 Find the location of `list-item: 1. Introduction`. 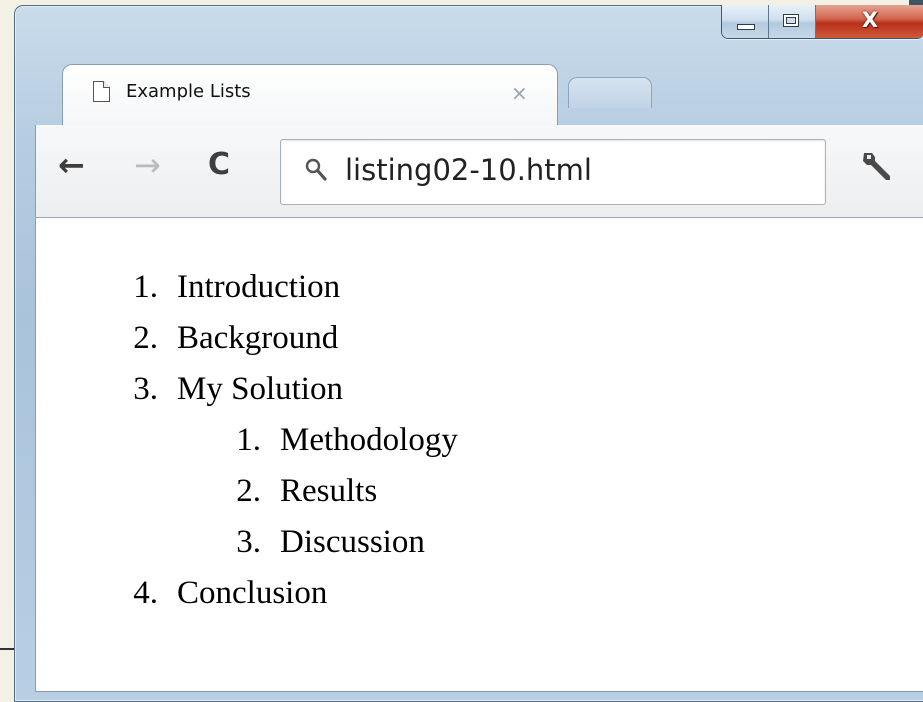

list-item: 1. Introduction is located at coordinates (281, 287).